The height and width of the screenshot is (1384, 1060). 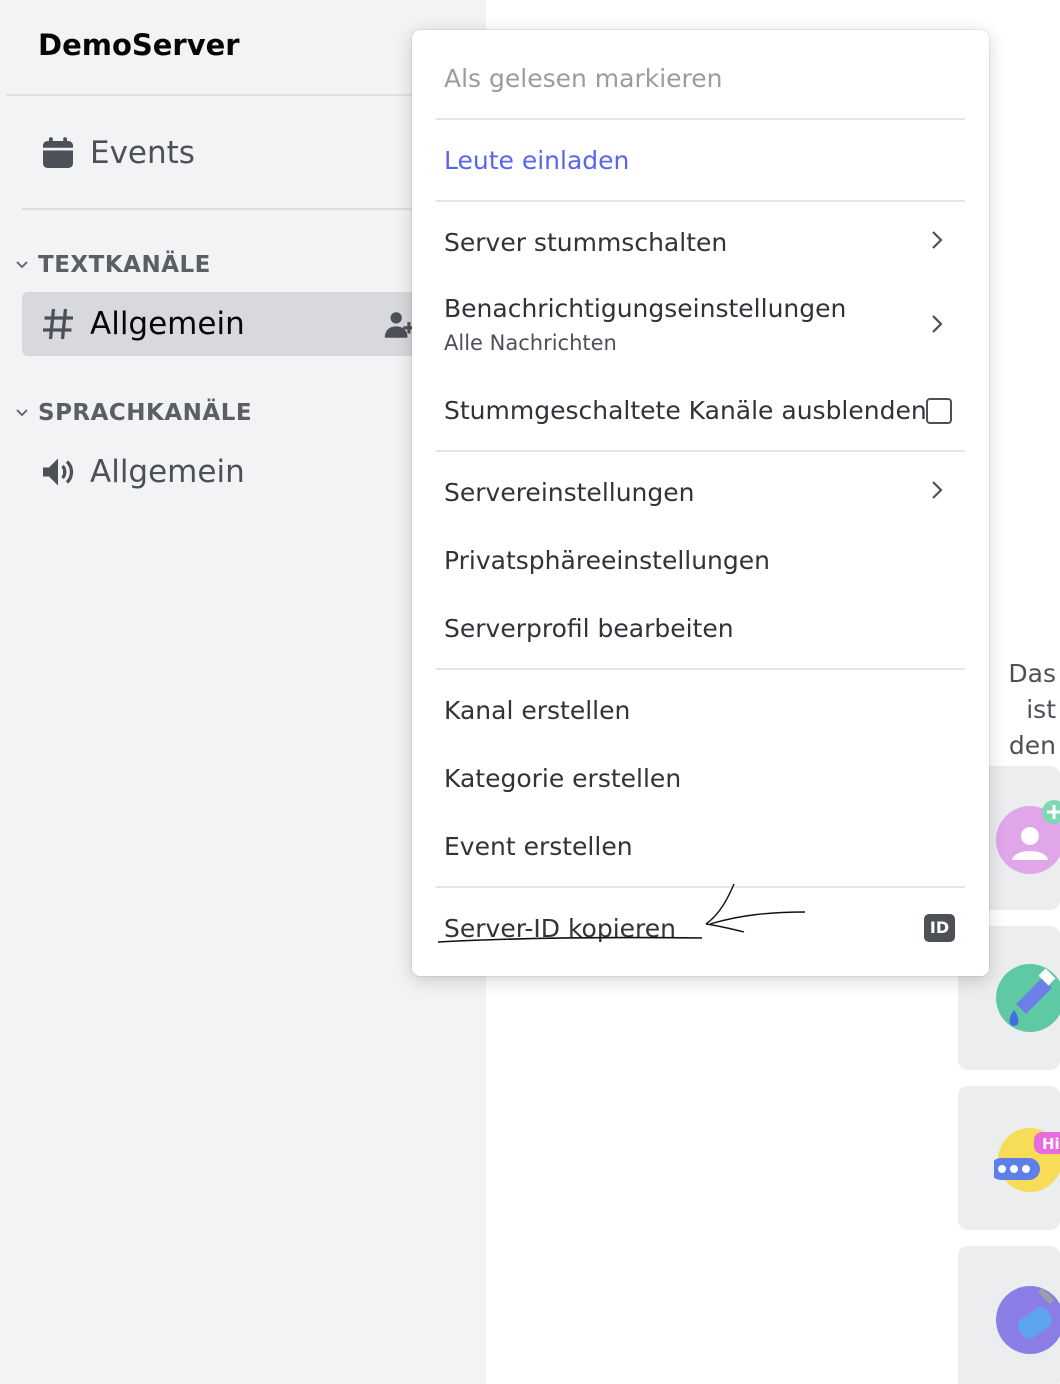 I want to click on menu-item-hide-muted-channels: Stummgeschaltete Kanäle ausblenden, so click(x=704, y=410).